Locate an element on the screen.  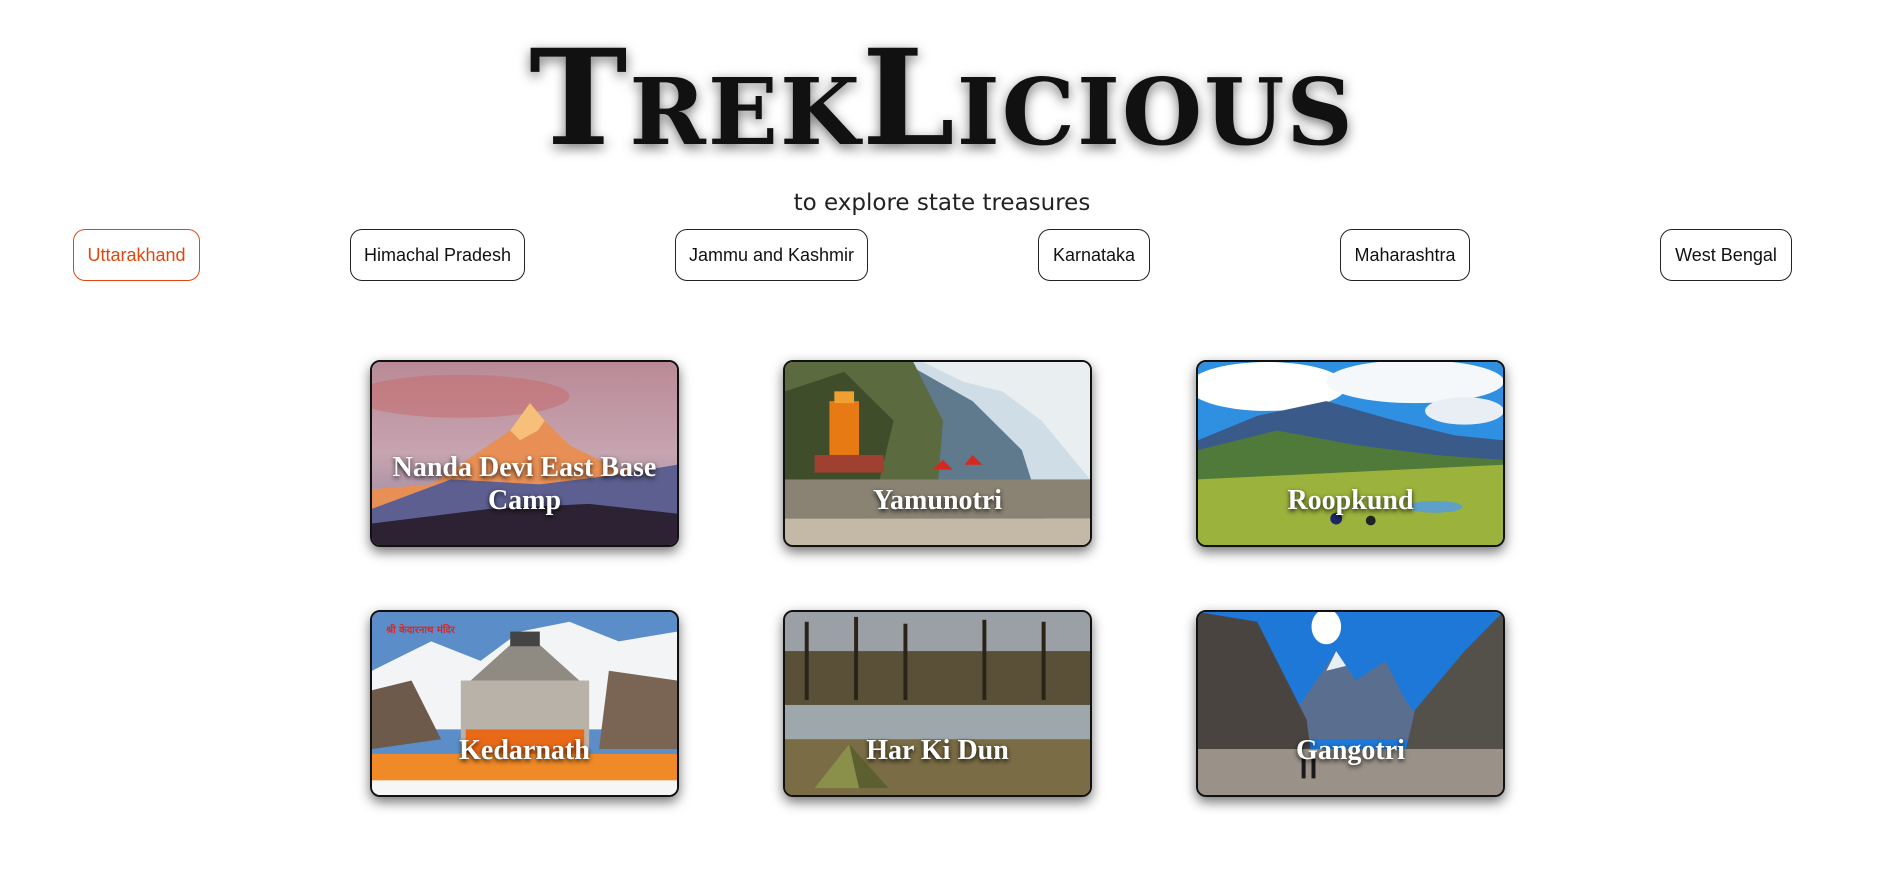
trek-card-title: Yamunotri is located at coordinates (937, 500).